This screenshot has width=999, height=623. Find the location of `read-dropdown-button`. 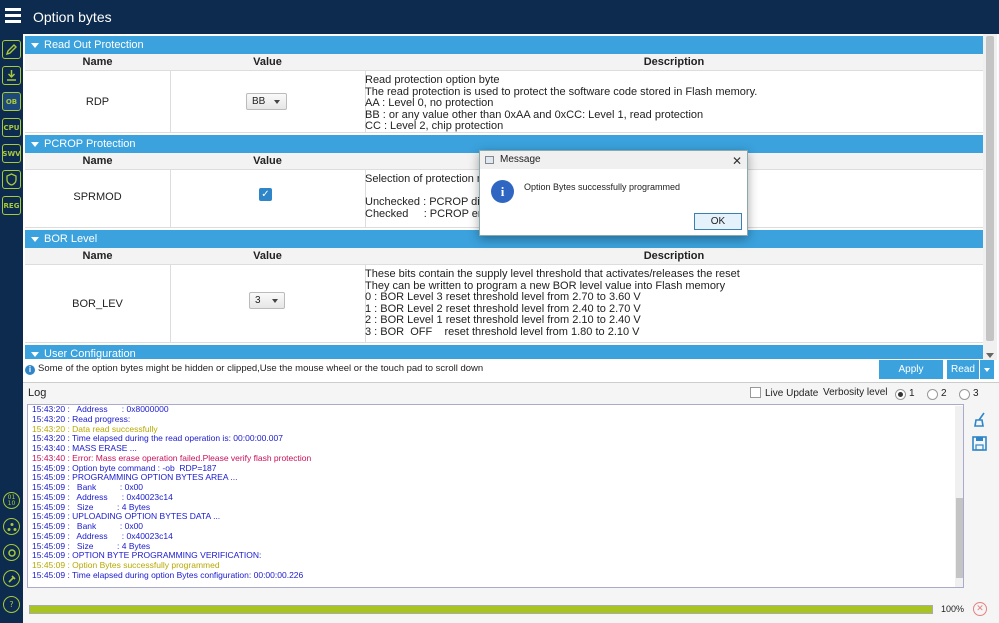

read-dropdown-button is located at coordinates (987, 369).